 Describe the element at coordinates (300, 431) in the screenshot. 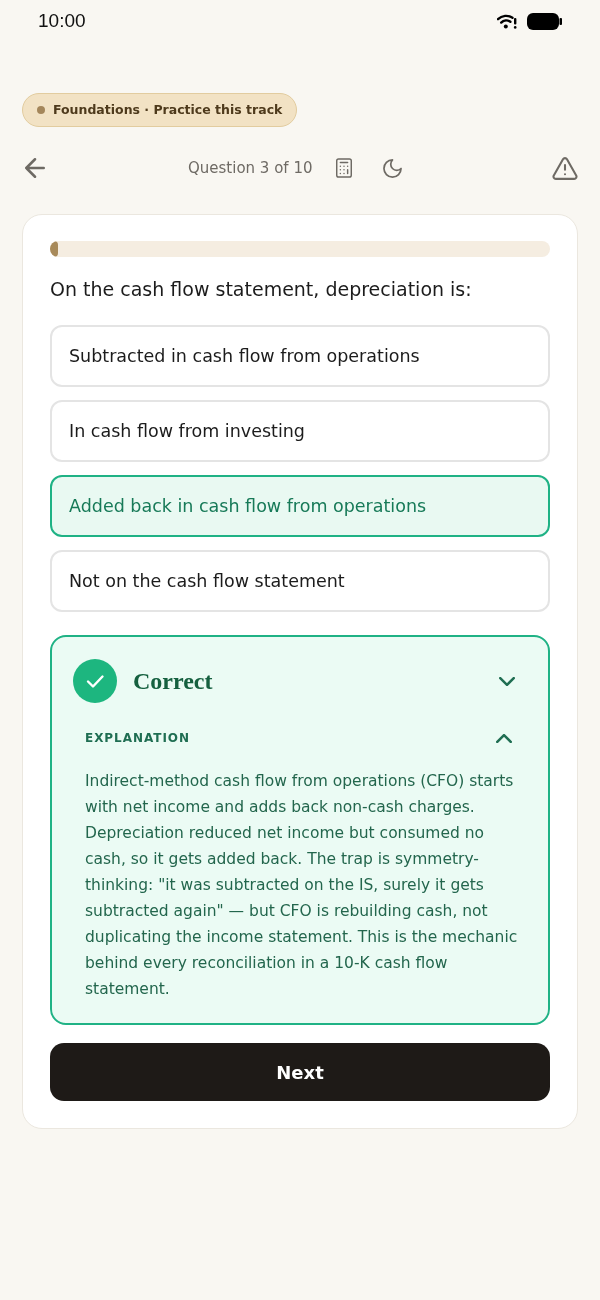

I see `answer-option: In cash flow from investing` at that location.